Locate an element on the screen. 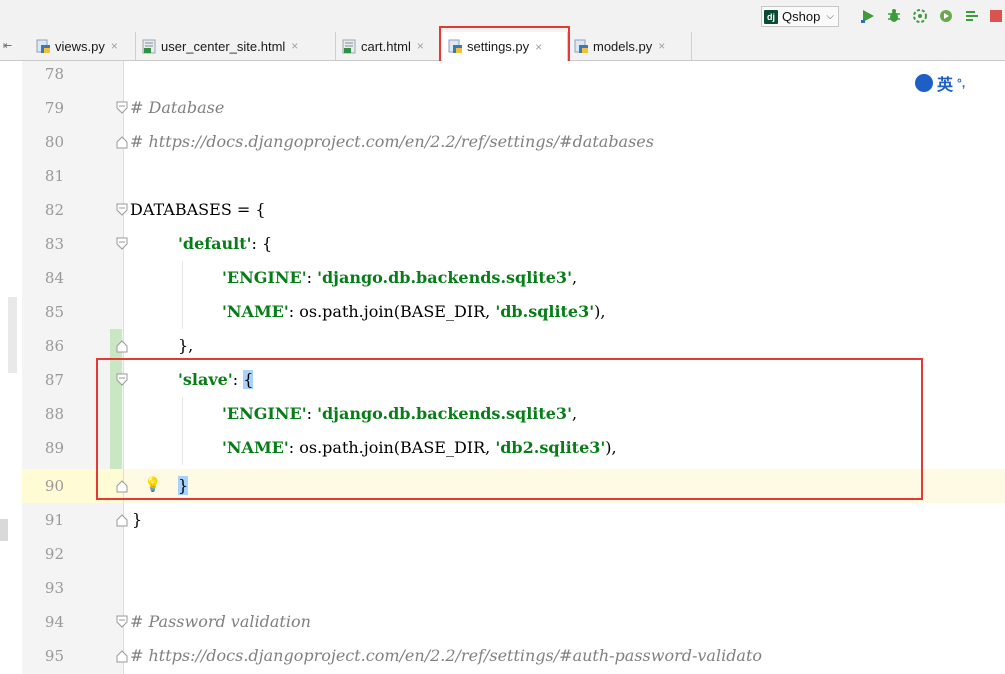 The width and height of the screenshot is (1005, 674). chevron-down-icon: ⌵ is located at coordinates (830, 16).